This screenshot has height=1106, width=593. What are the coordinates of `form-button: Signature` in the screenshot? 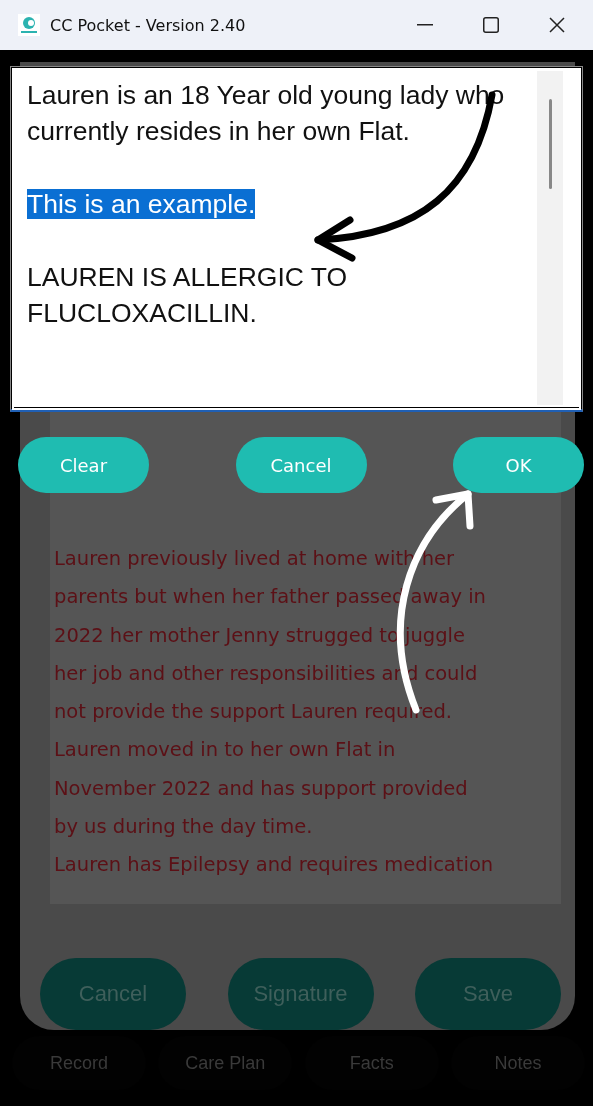 It's located at (300, 994).